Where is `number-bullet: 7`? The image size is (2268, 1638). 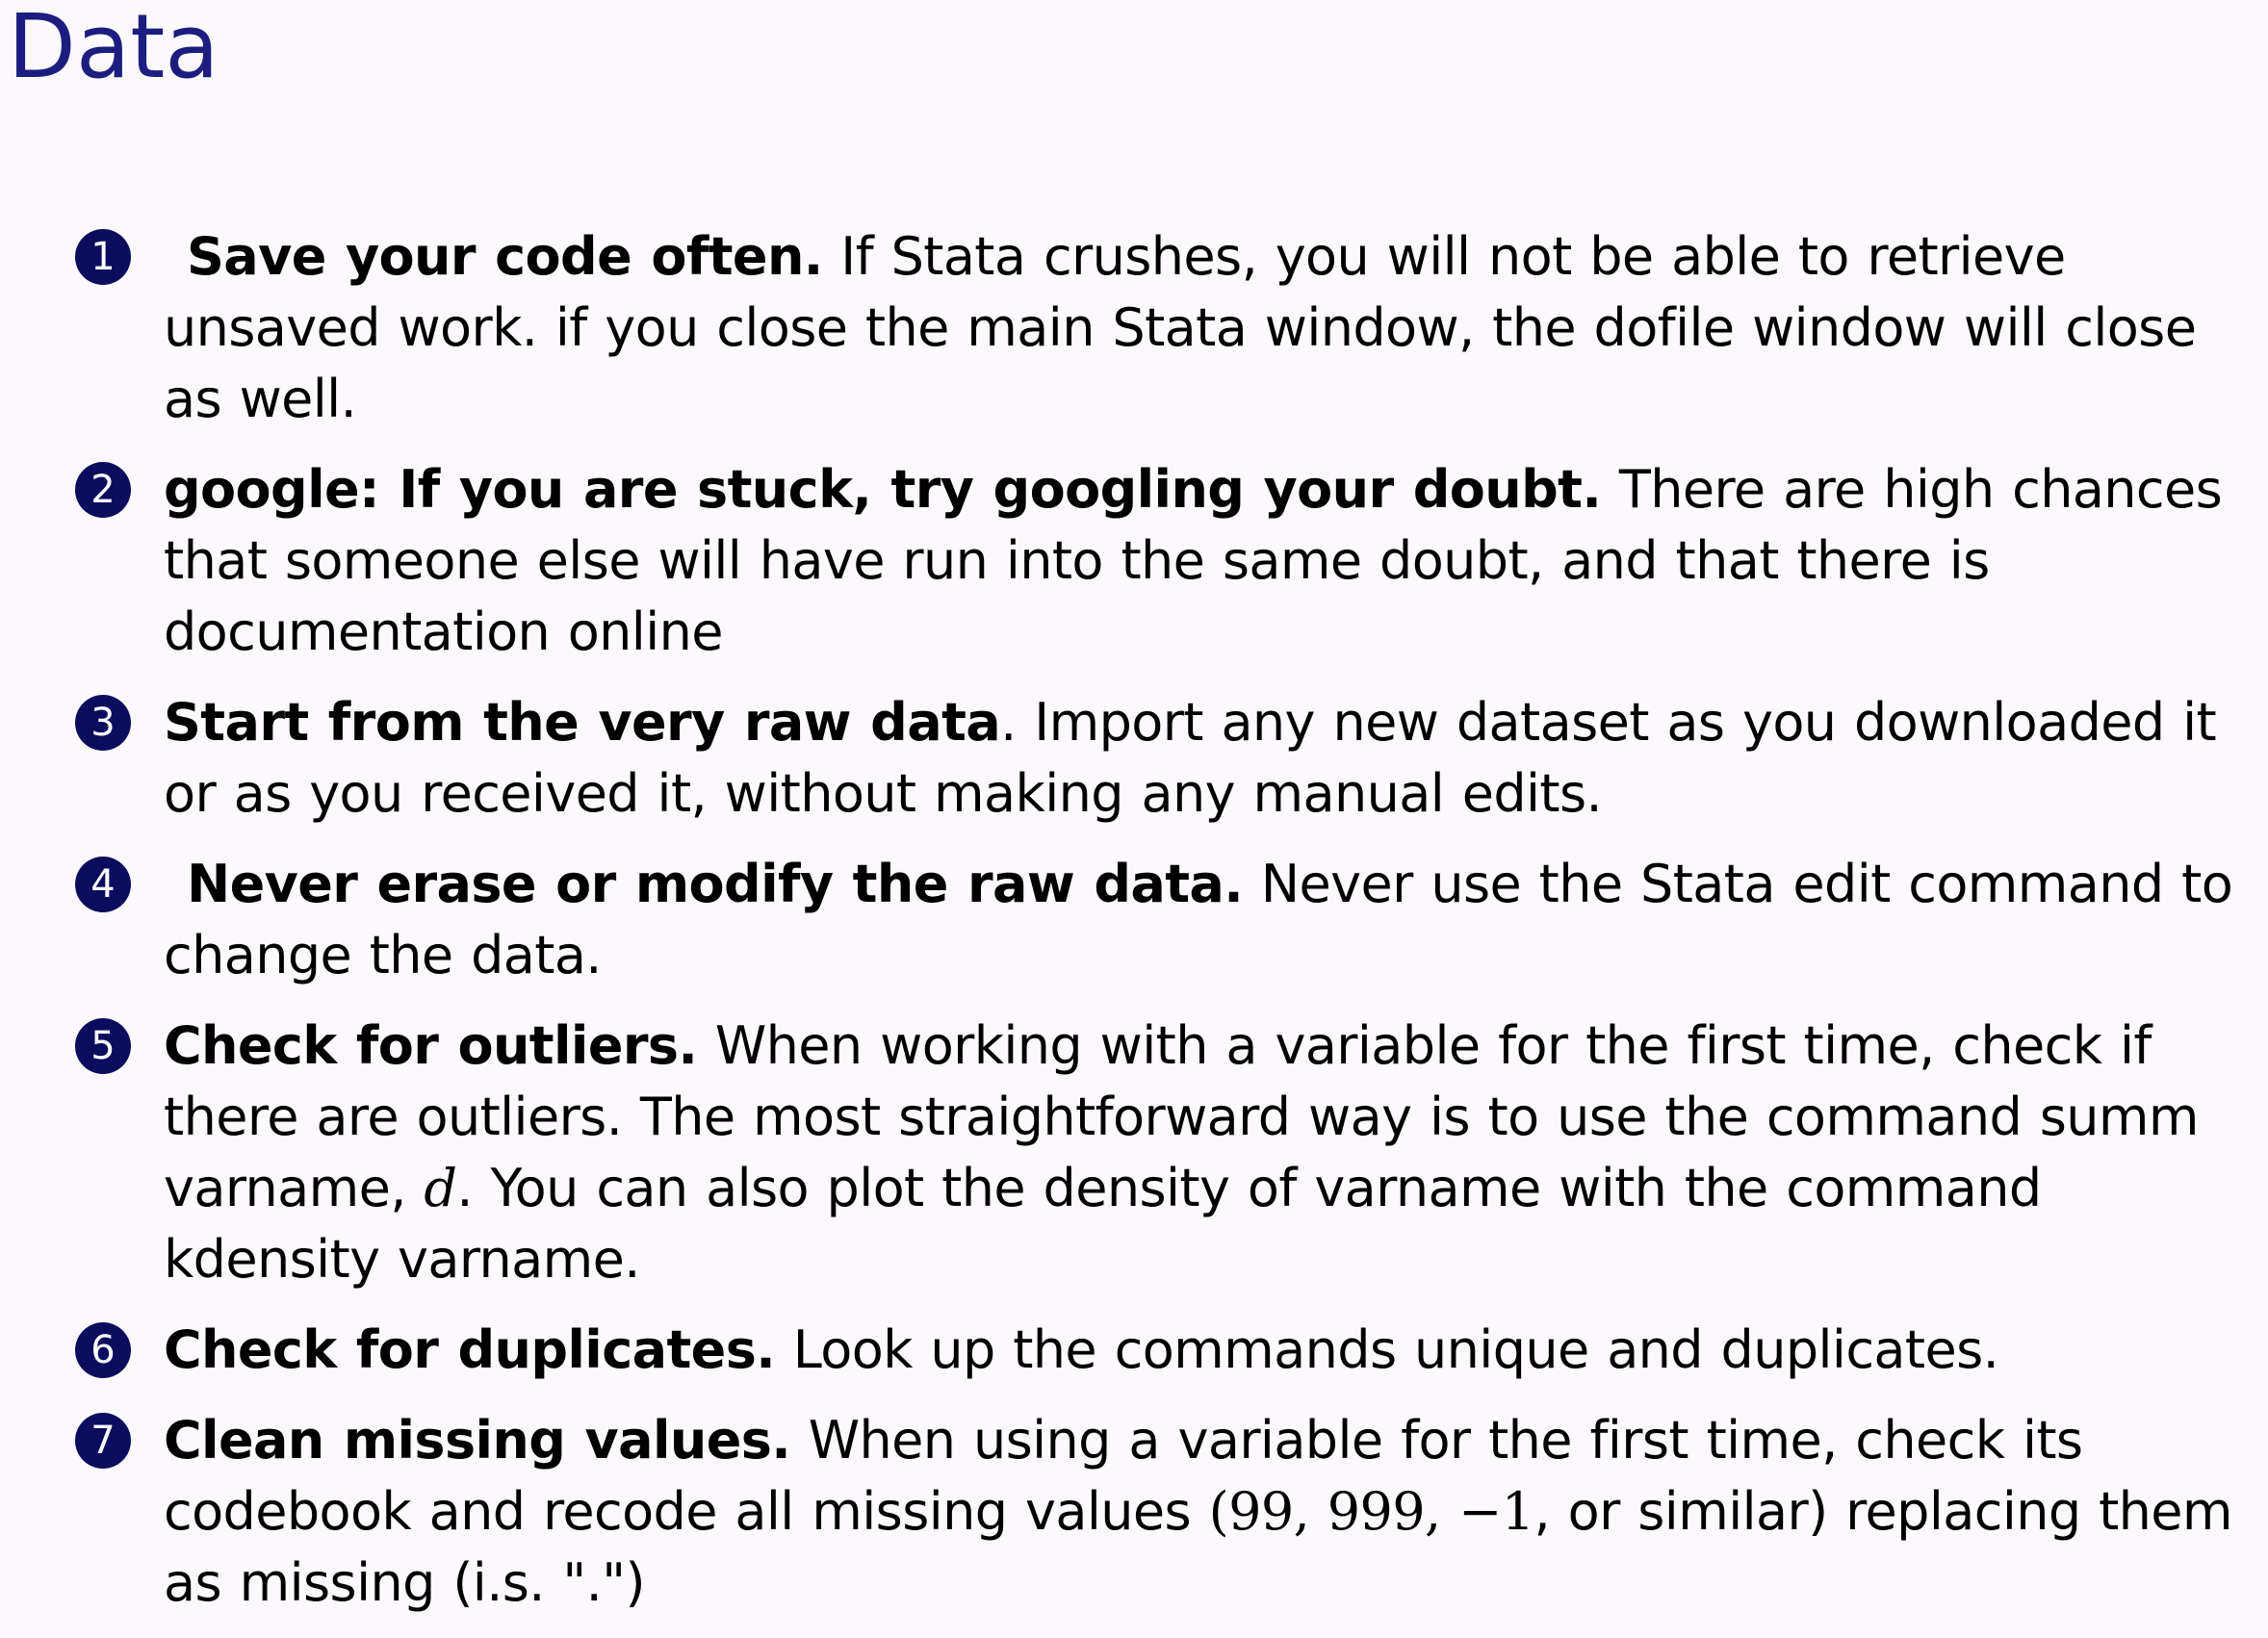
number-bullet: 7 is located at coordinates (103, 1441).